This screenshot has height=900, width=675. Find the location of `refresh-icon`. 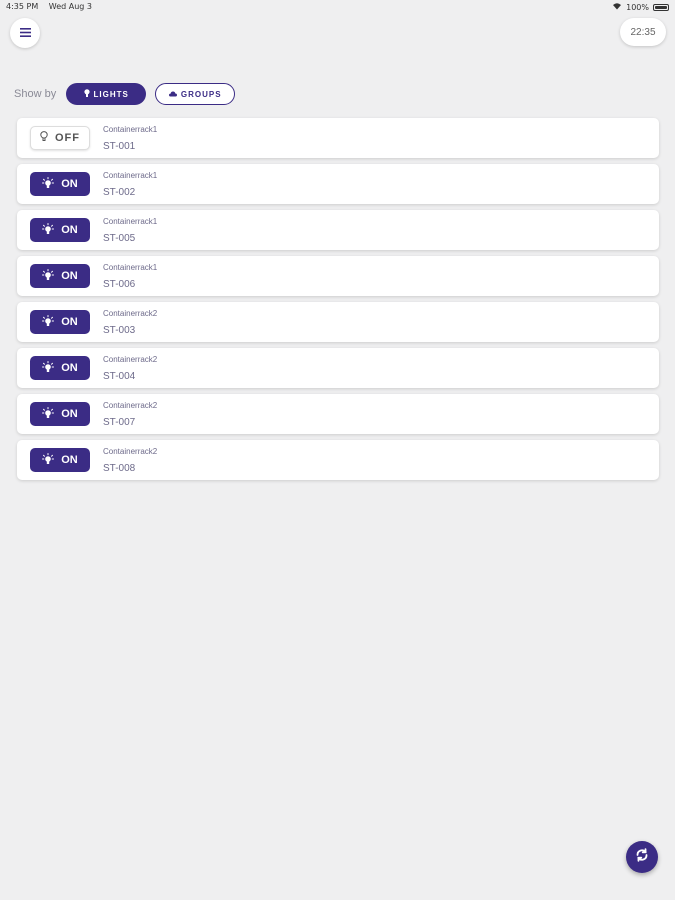

refresh-icon is located at coordinates (642, 857).